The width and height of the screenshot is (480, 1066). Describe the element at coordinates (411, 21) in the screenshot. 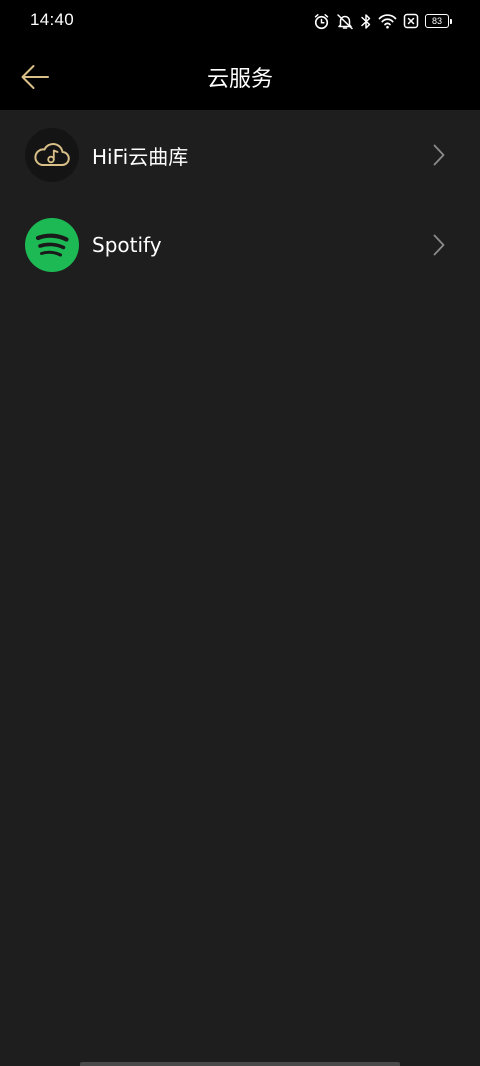

I see `sim-disabled-icon` at that location.